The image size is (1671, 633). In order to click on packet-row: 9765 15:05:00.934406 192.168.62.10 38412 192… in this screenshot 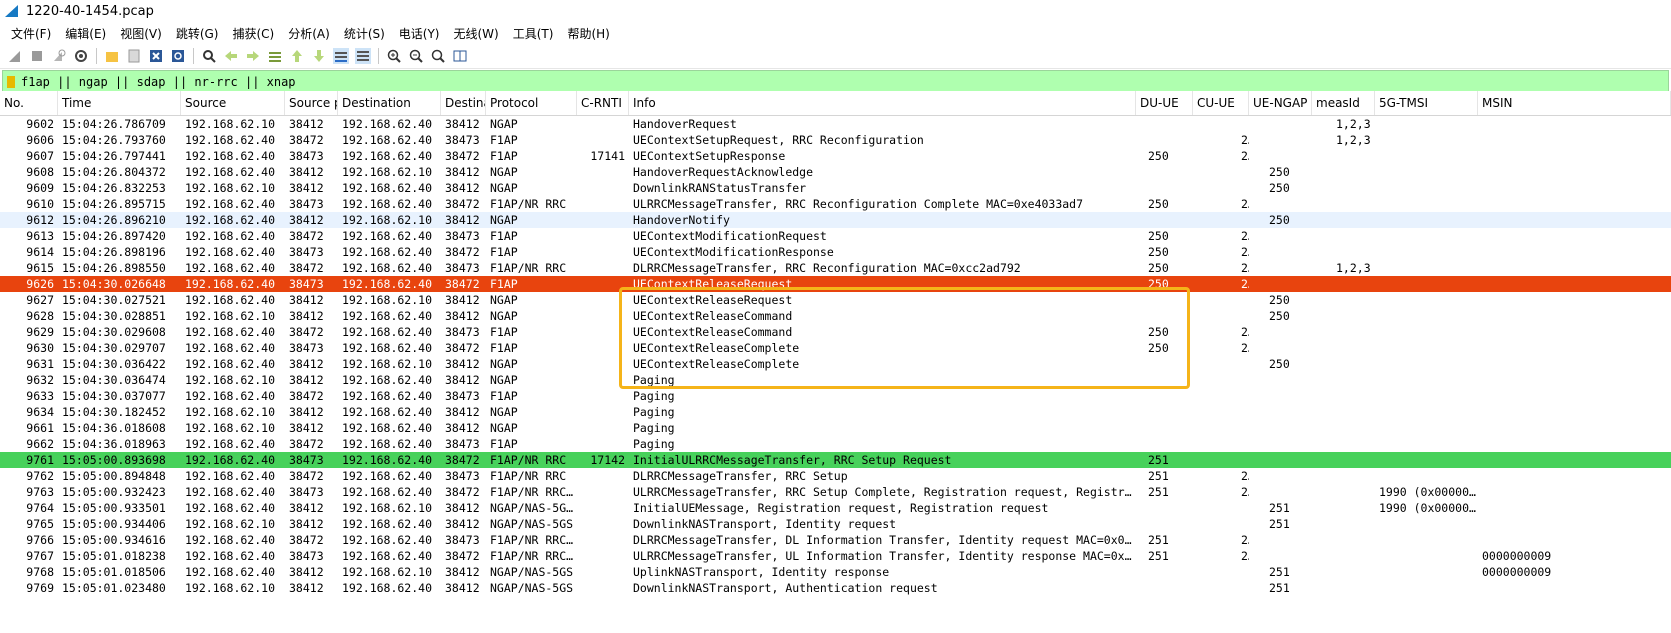, I will do `click(835, 524)`.